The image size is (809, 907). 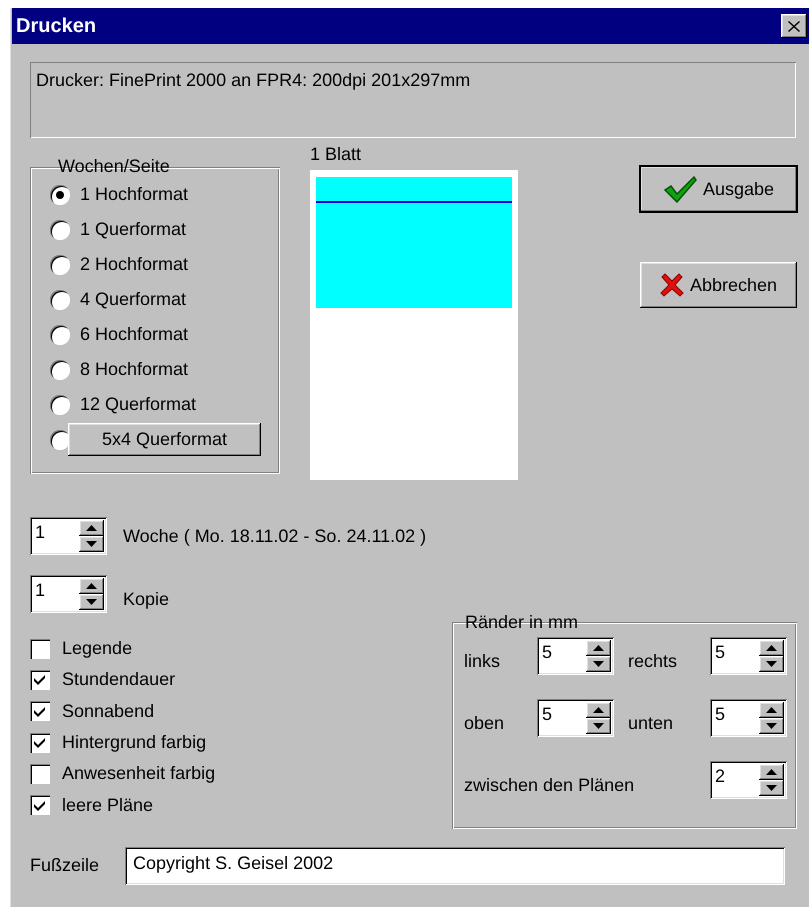 I want to click on copies-label: Kopie, so click(x=146, y=599).